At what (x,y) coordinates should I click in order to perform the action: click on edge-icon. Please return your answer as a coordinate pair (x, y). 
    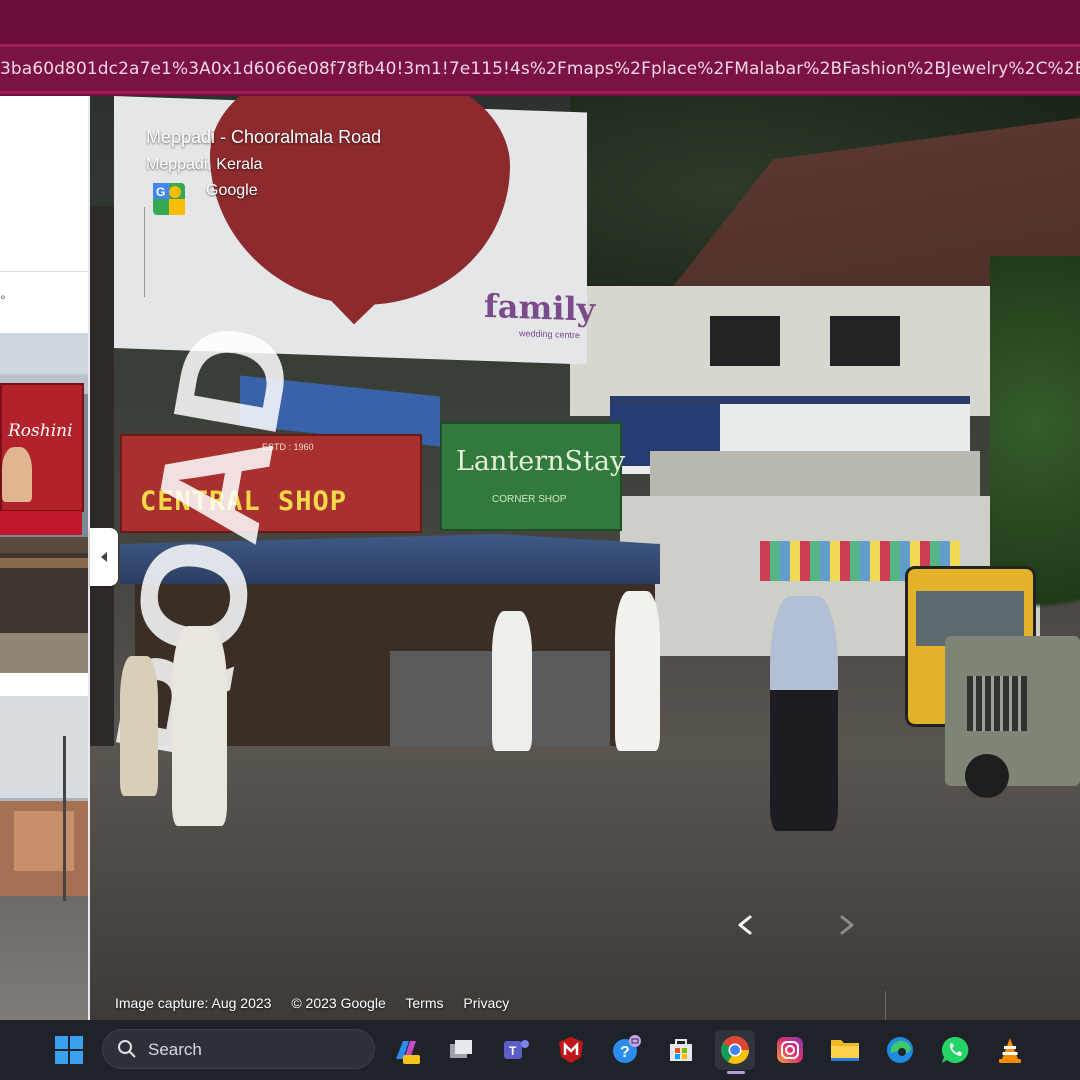
    Looking at the image, I should click on (900, 1050).